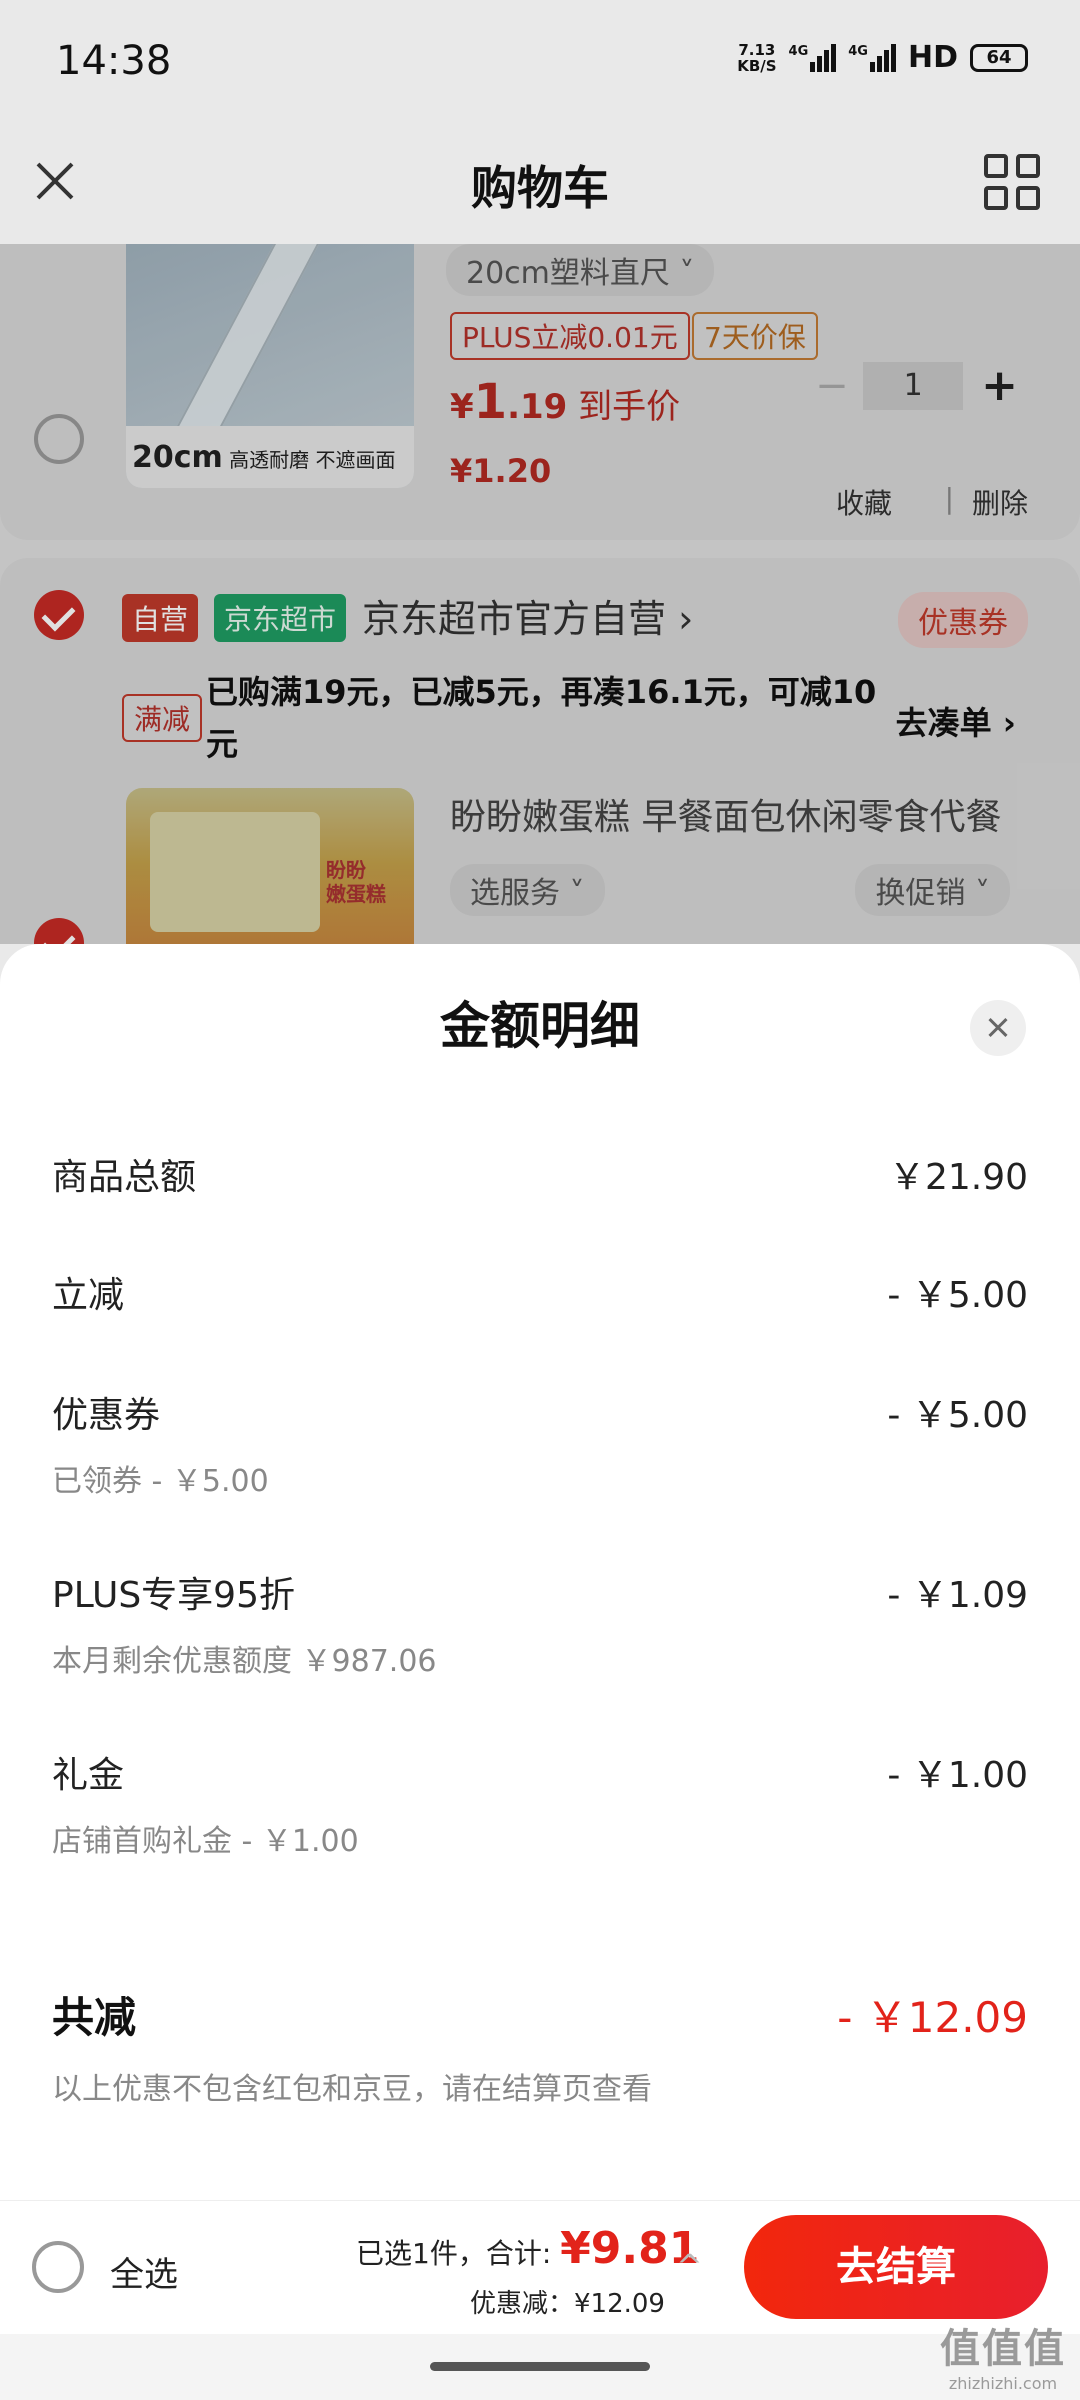 The height and width of the screenshot is (2400, 1080). I want to click on row-label: PLUS专享95折, so click(173, 1595).